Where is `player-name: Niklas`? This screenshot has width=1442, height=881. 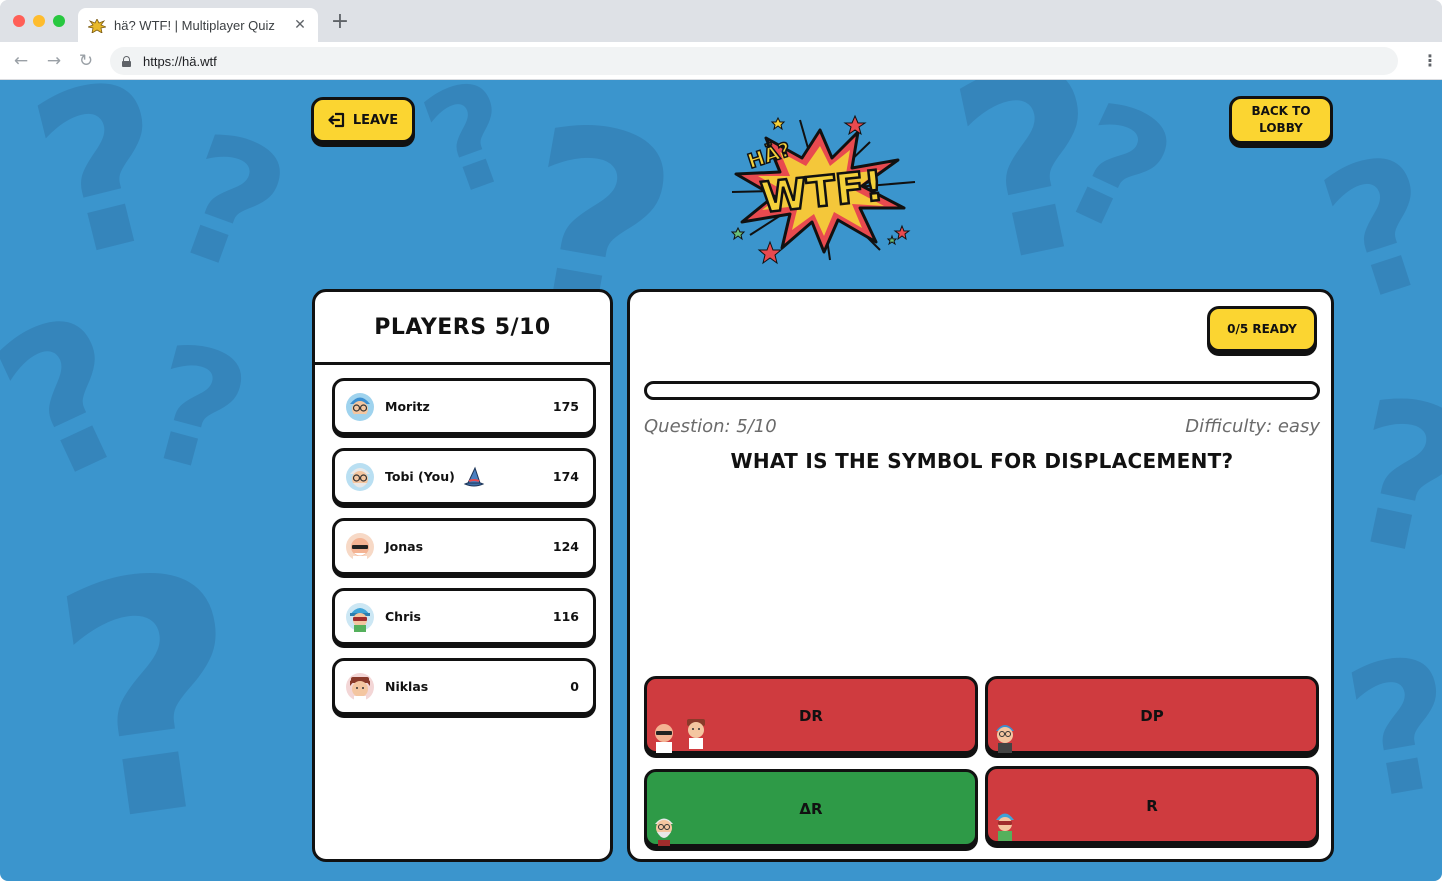
player-name: Niklas is located at coordinates (407, 686).